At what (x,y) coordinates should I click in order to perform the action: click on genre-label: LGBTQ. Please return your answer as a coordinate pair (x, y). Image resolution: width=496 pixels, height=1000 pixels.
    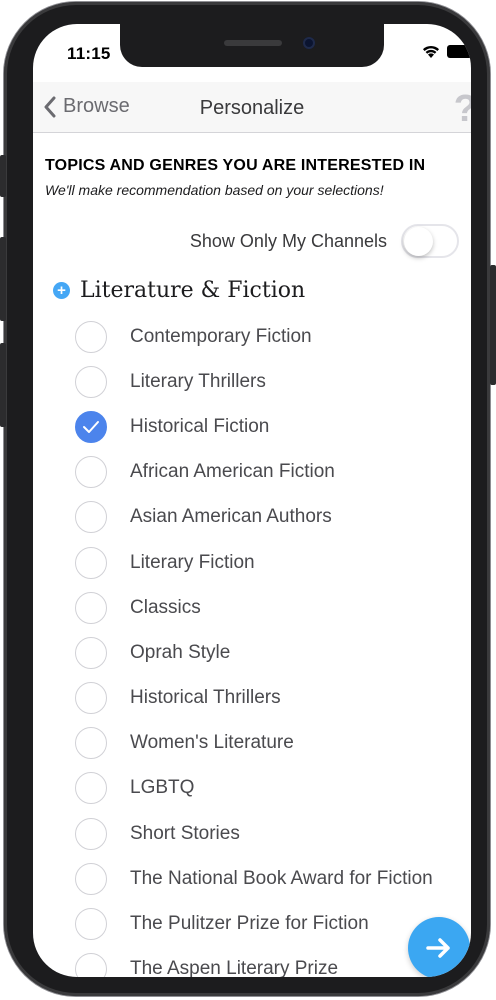
    Looking at the image, I should click on (162, 788).